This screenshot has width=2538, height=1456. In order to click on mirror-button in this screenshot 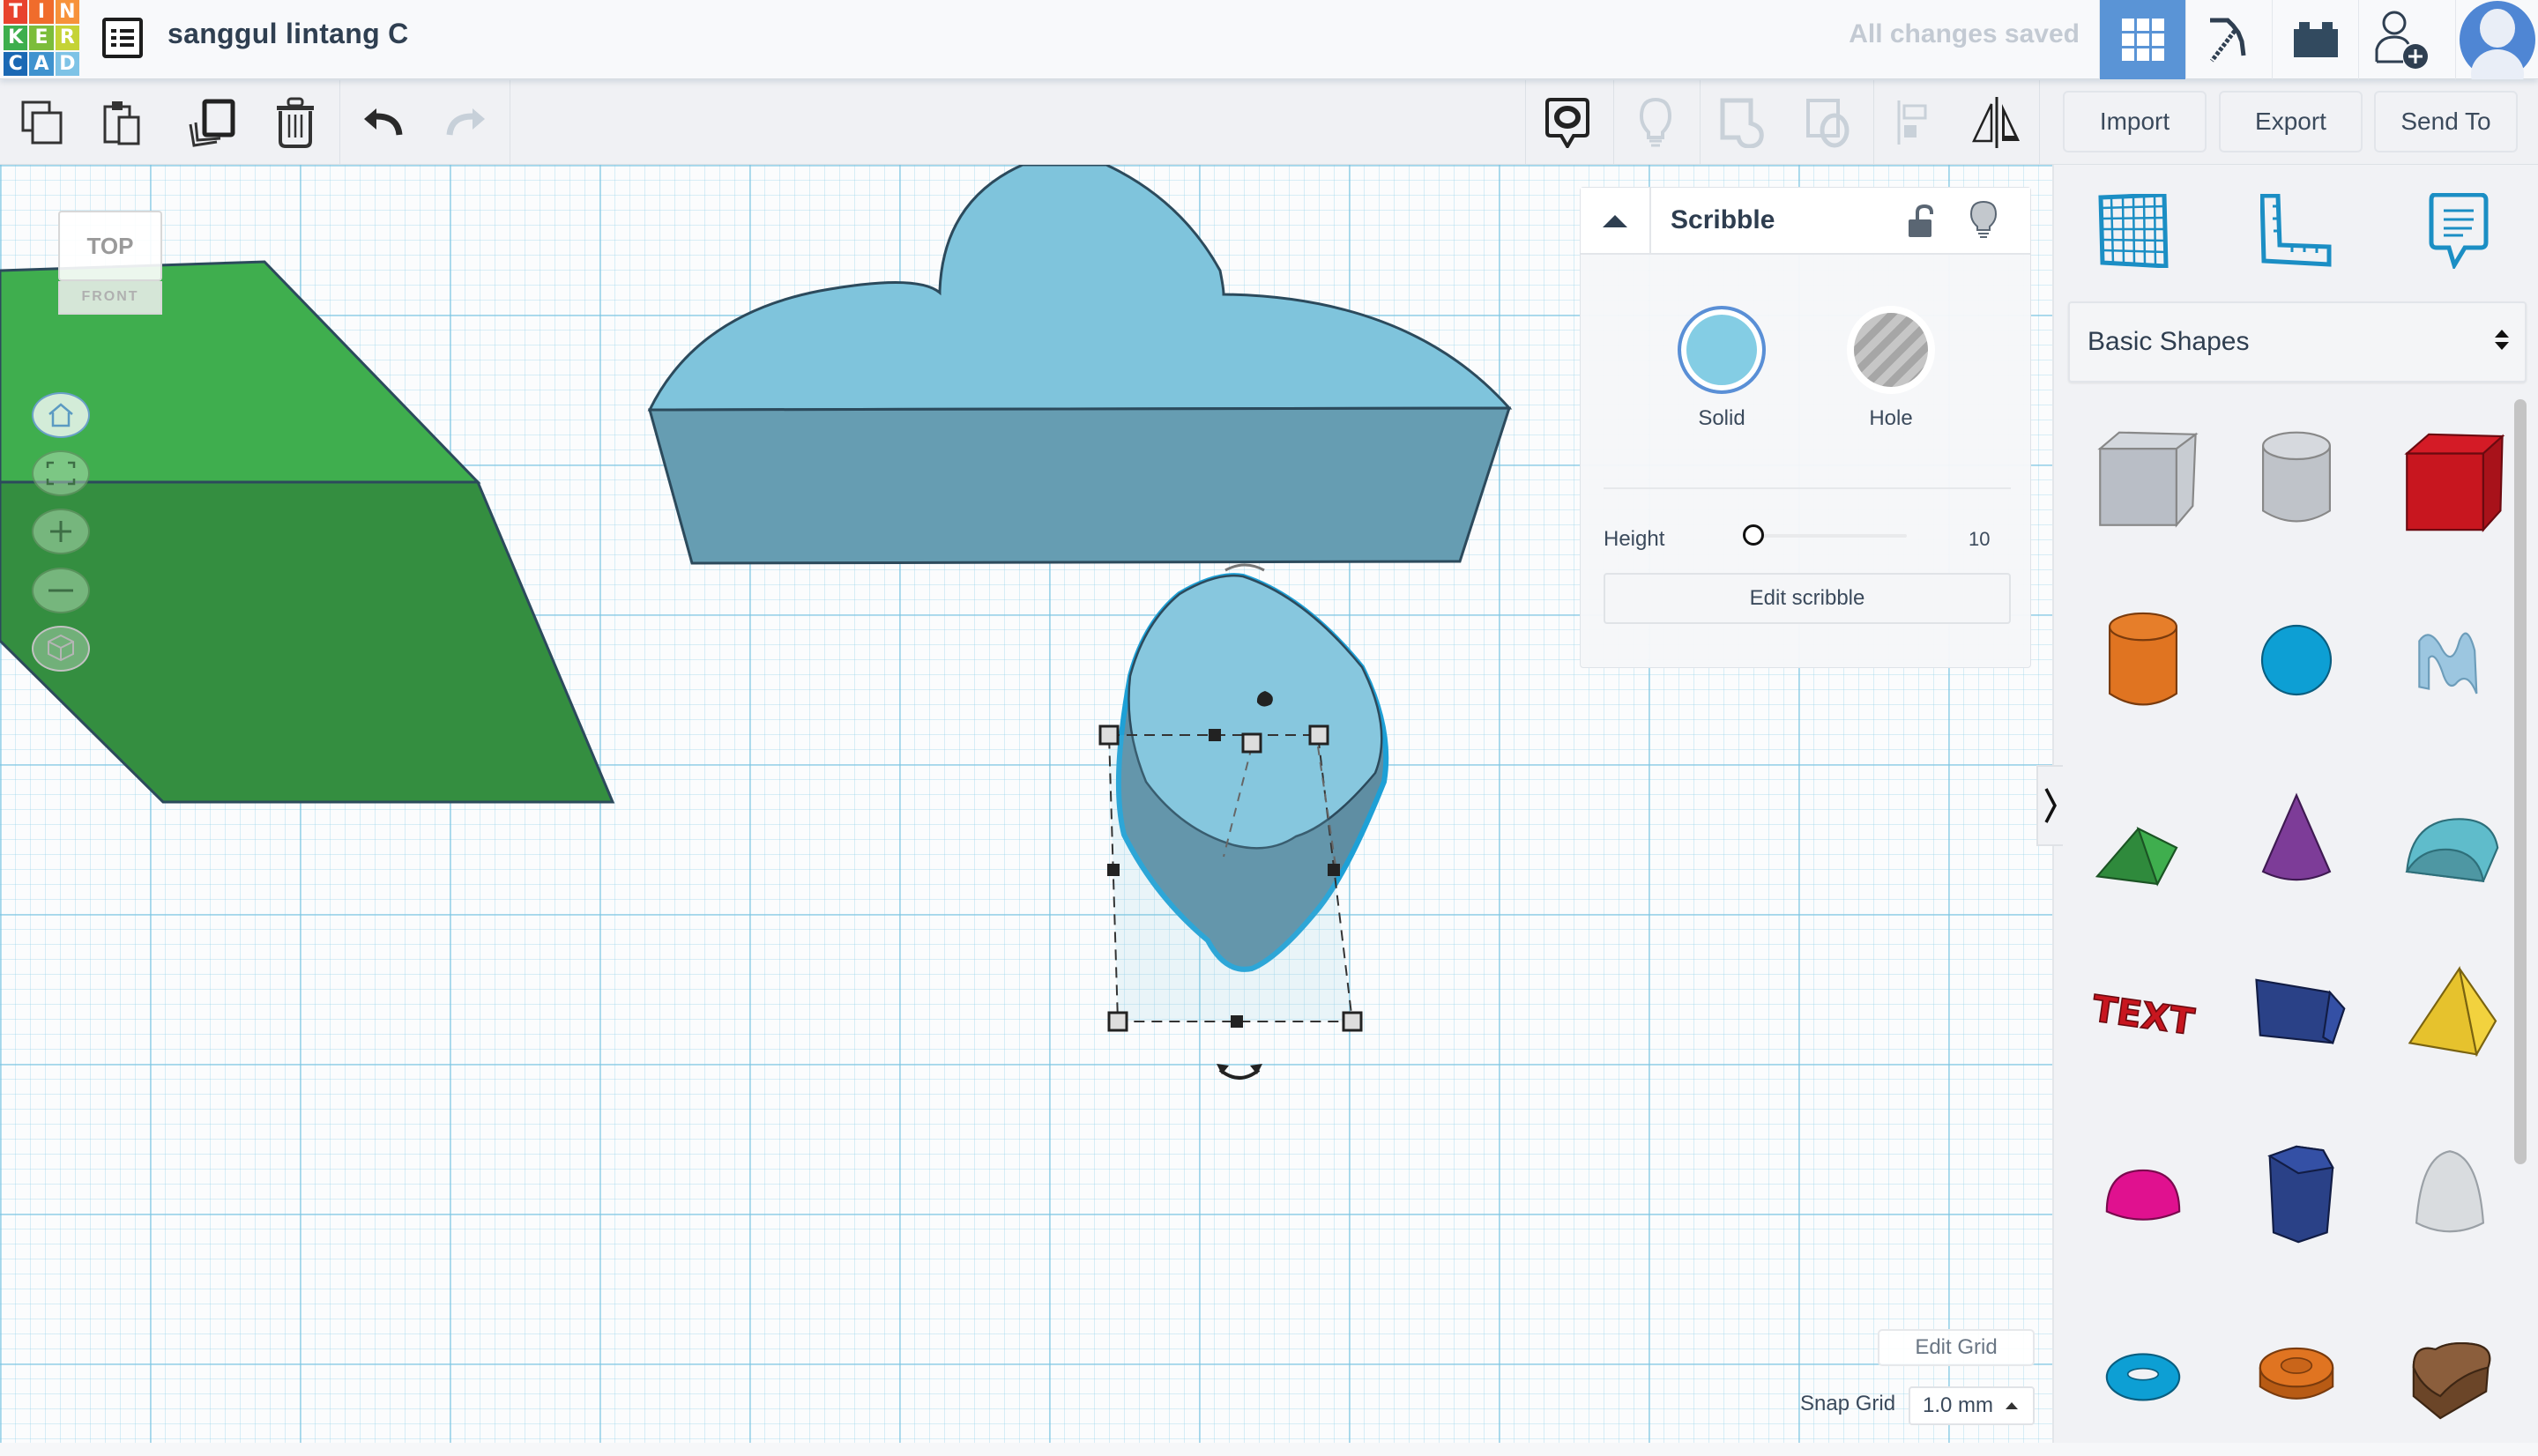, I will do `click(1996, 122)`.